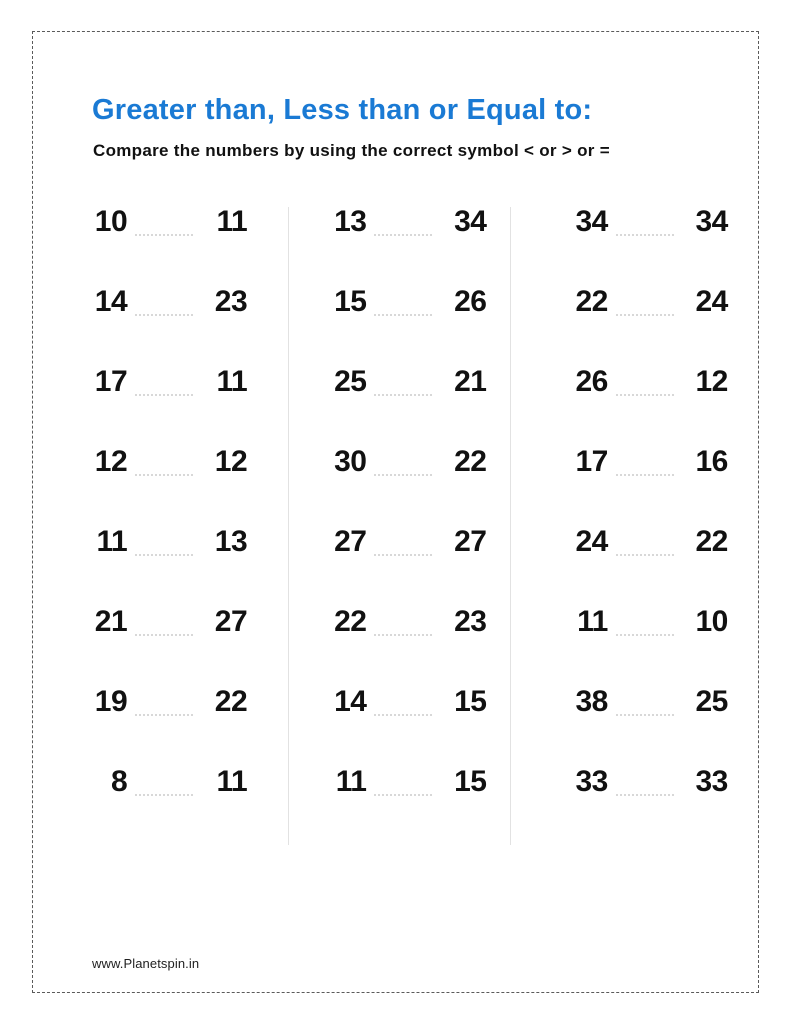  Describe the element at coordinates (146, 963) in the screenshot. I see `footer-url: www.Planetspin.in` at that location.